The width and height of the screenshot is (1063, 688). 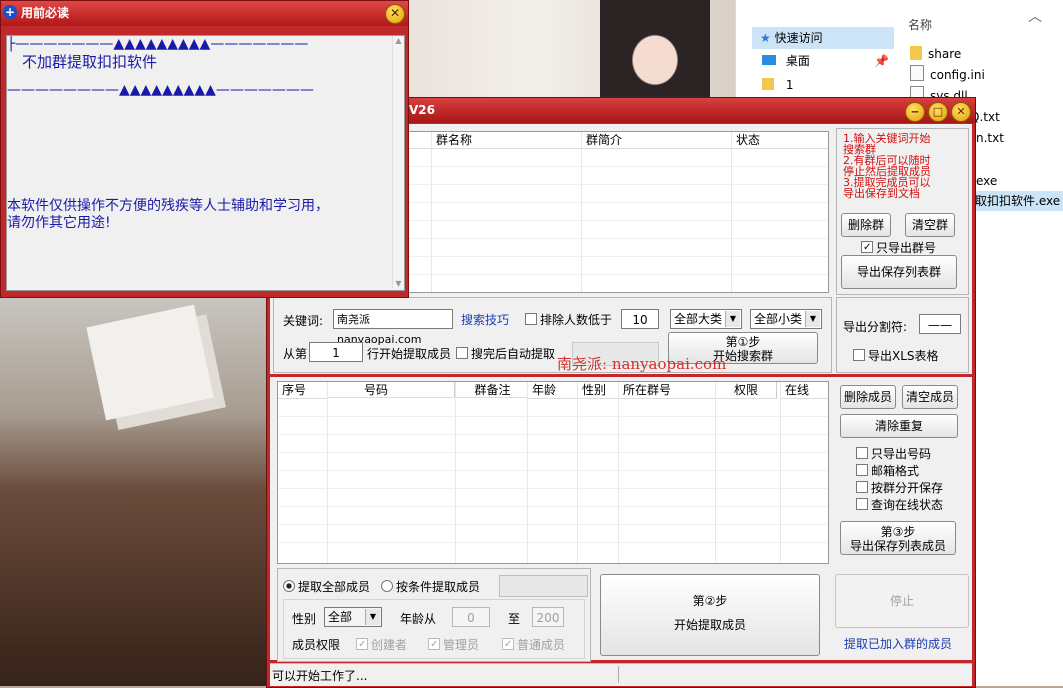 I want to click on sort-chevron-up-icon: ︿, so click(x=1035, y=16).